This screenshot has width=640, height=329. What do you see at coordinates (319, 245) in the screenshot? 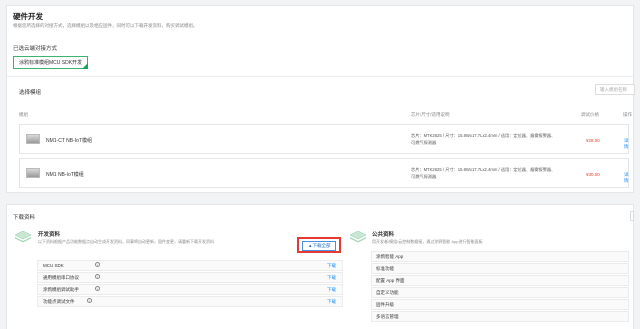
I see `highlight-box` at bounding box center [319, 245].